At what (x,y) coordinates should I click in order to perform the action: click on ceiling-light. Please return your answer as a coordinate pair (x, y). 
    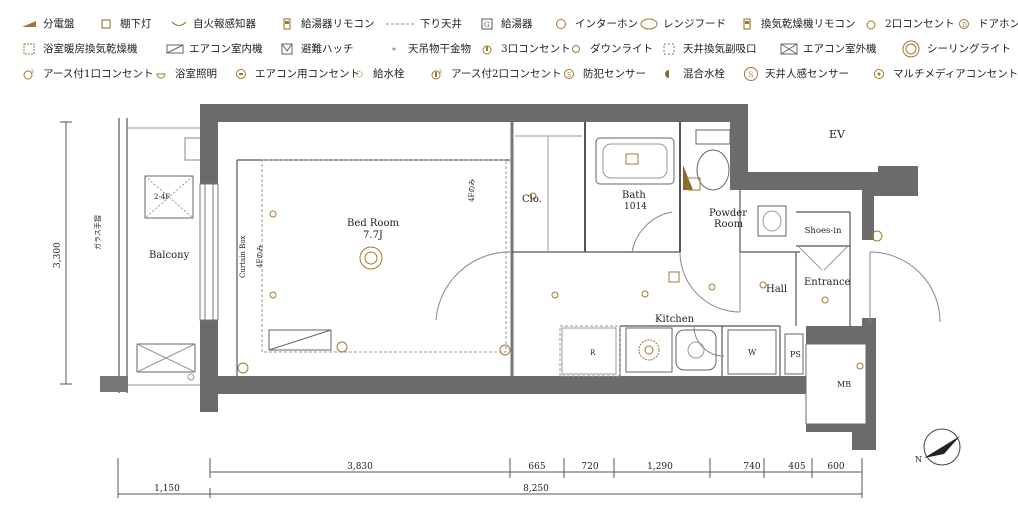
    Looking at the image, I should click on (371, 258).